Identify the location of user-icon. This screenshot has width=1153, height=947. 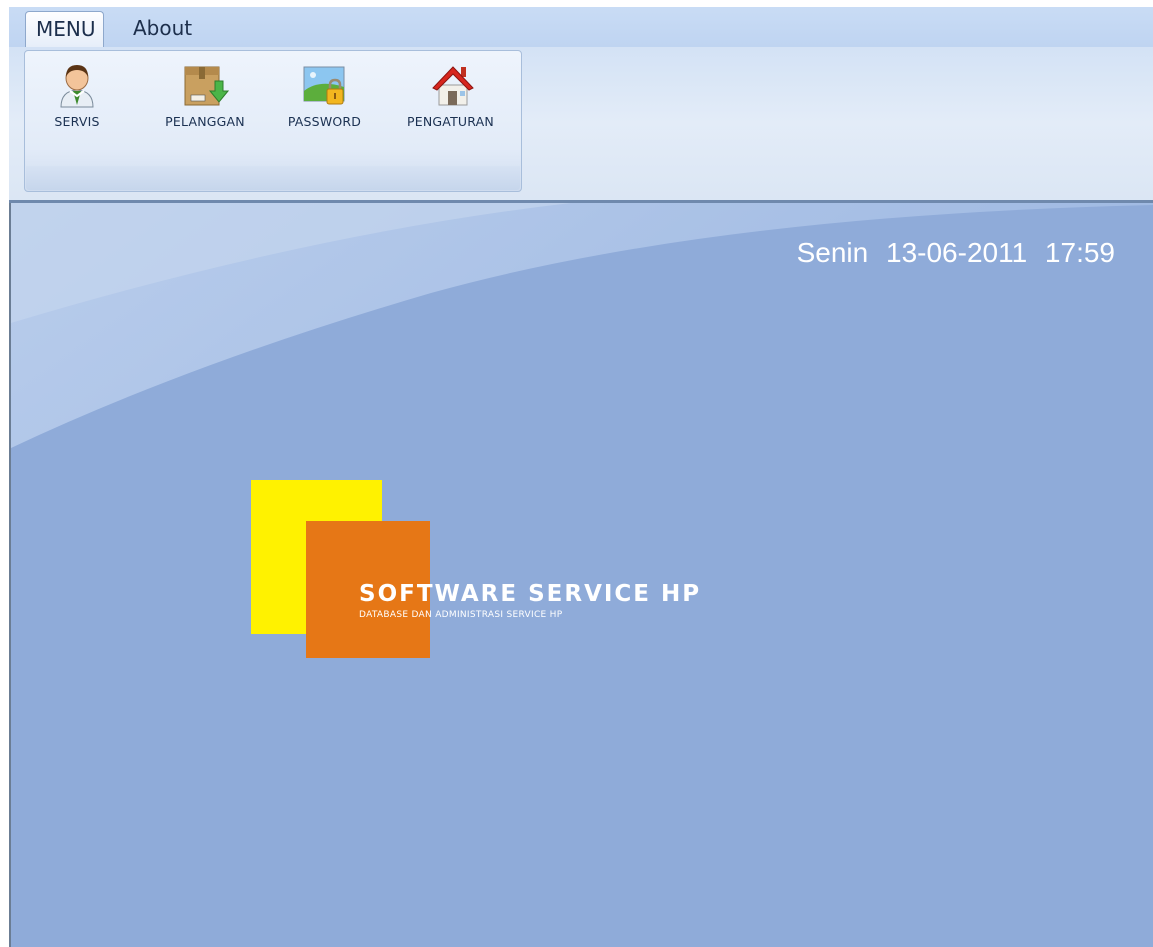
(77, 85).